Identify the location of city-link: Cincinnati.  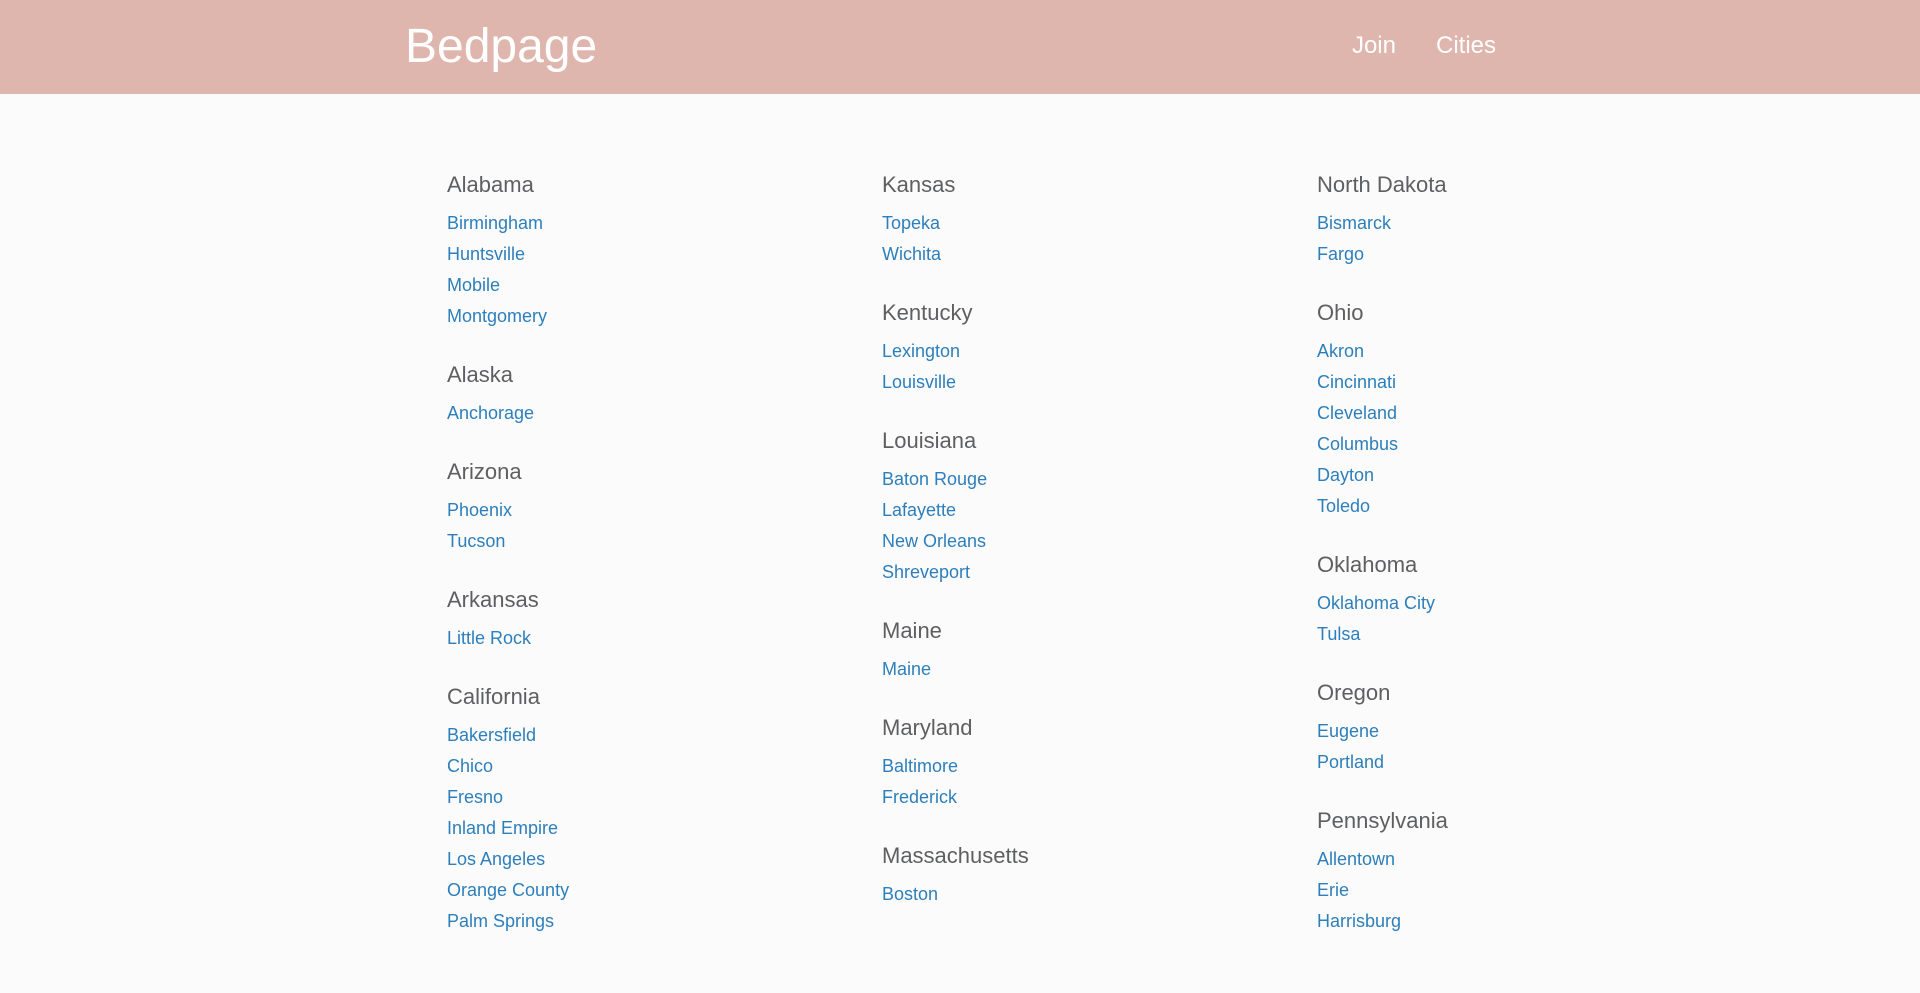
(1432, 382).